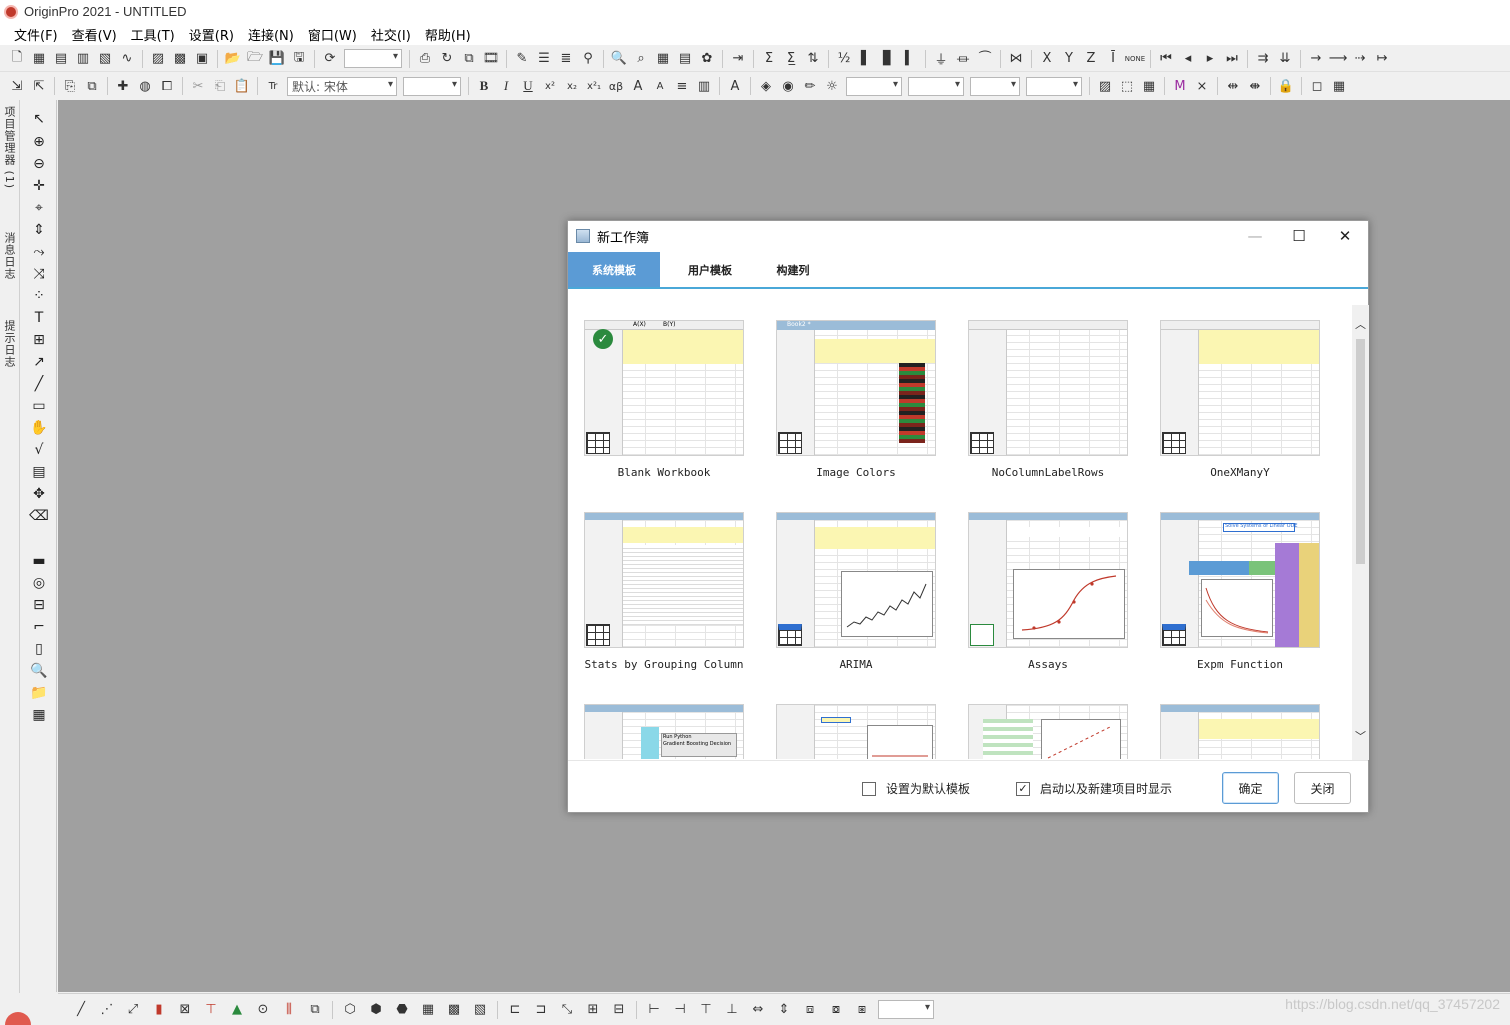 The image size is (1510, 1025). Describe the element at coordinates (159, 1010) in the screenshot. I see `column-plot-icon: ▮` at that location.